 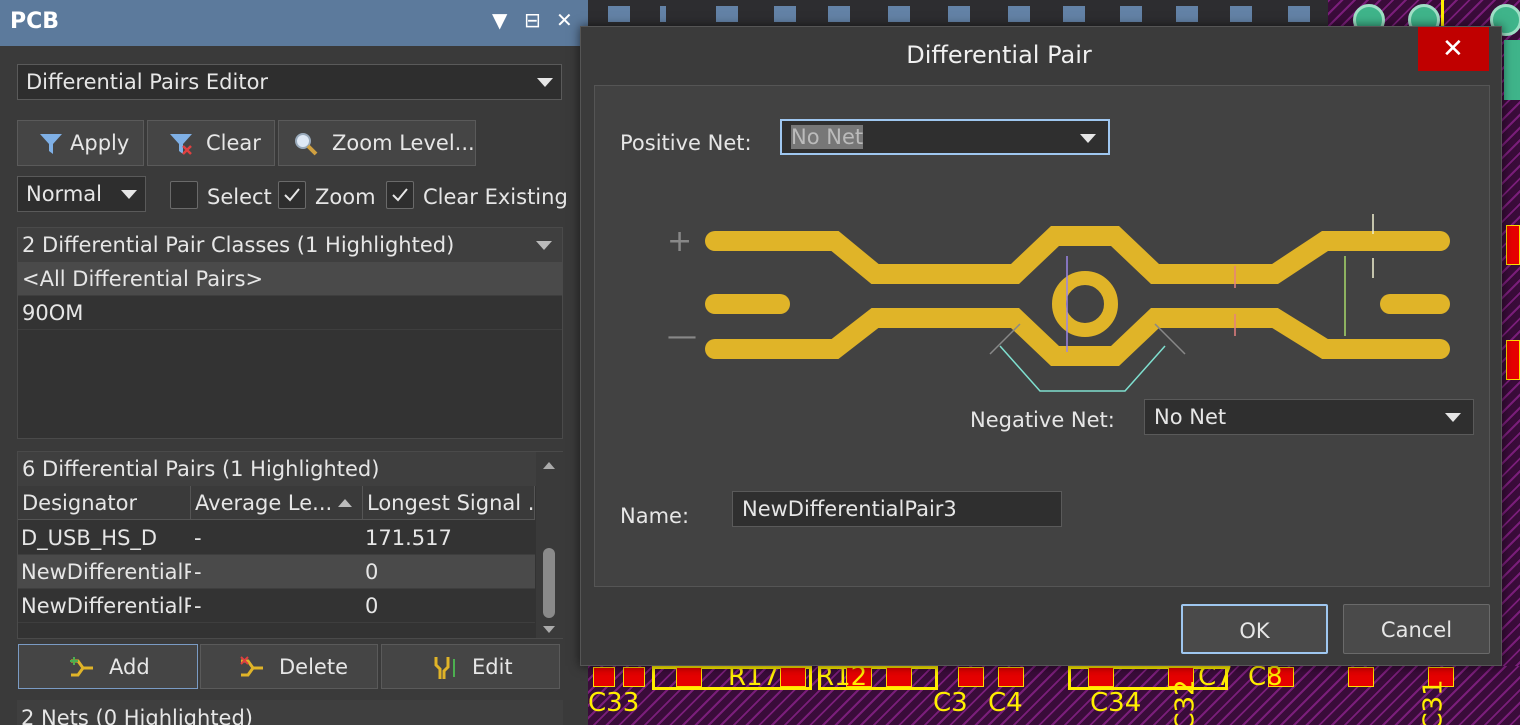 What do you see at coordinates (549, 465) in the screenshot?
I see `scroll-up-icon` at bounding box center [549, 465].